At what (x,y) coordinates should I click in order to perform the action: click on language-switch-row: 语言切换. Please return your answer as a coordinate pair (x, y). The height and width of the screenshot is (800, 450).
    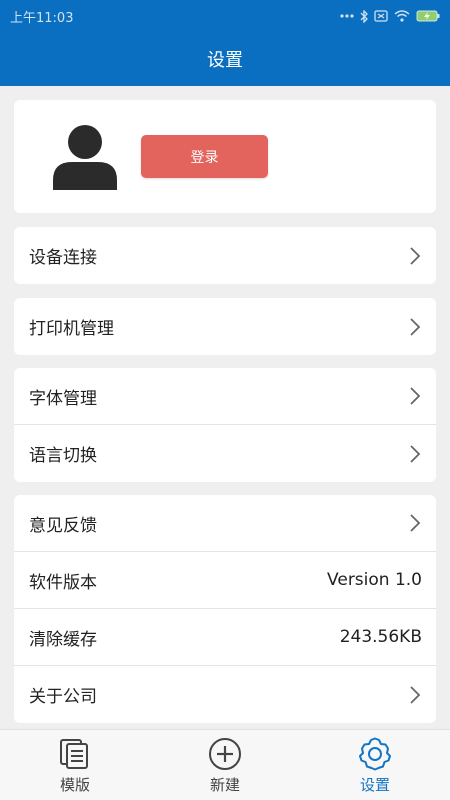
    Looking at the image, I should click on (225, 453).